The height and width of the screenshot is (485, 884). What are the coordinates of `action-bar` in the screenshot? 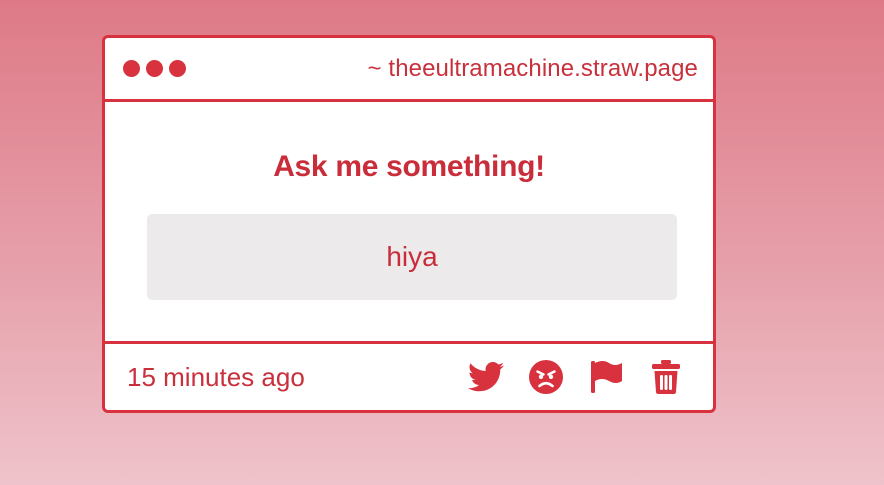 It's located at (576, 377).